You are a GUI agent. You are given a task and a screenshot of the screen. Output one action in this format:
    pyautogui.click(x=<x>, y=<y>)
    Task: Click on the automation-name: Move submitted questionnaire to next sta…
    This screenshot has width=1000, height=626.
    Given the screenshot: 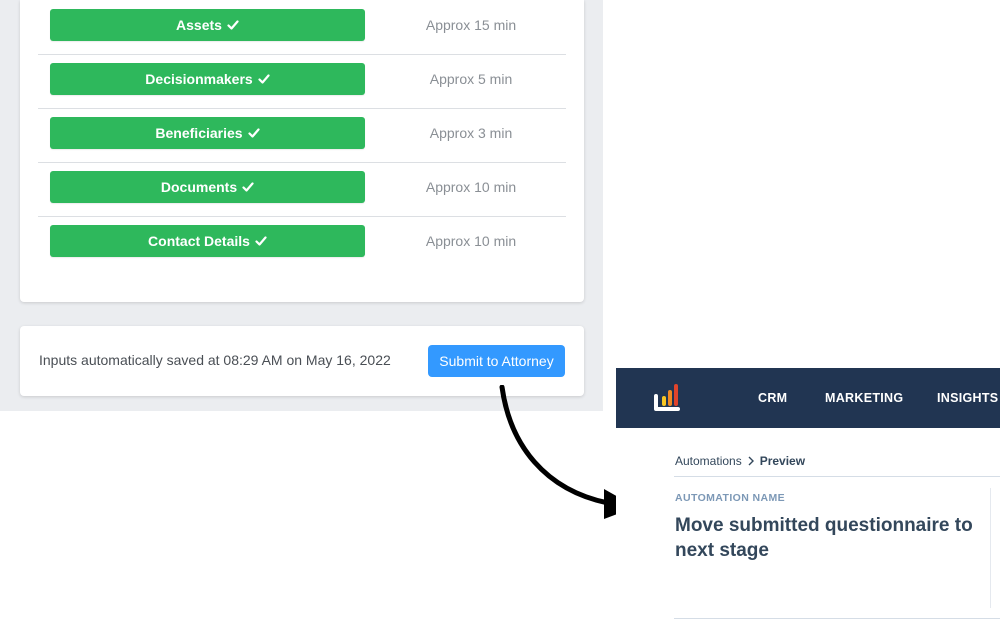 What is the action you would take?
    pyautogui.click(x=824, y=538)
    